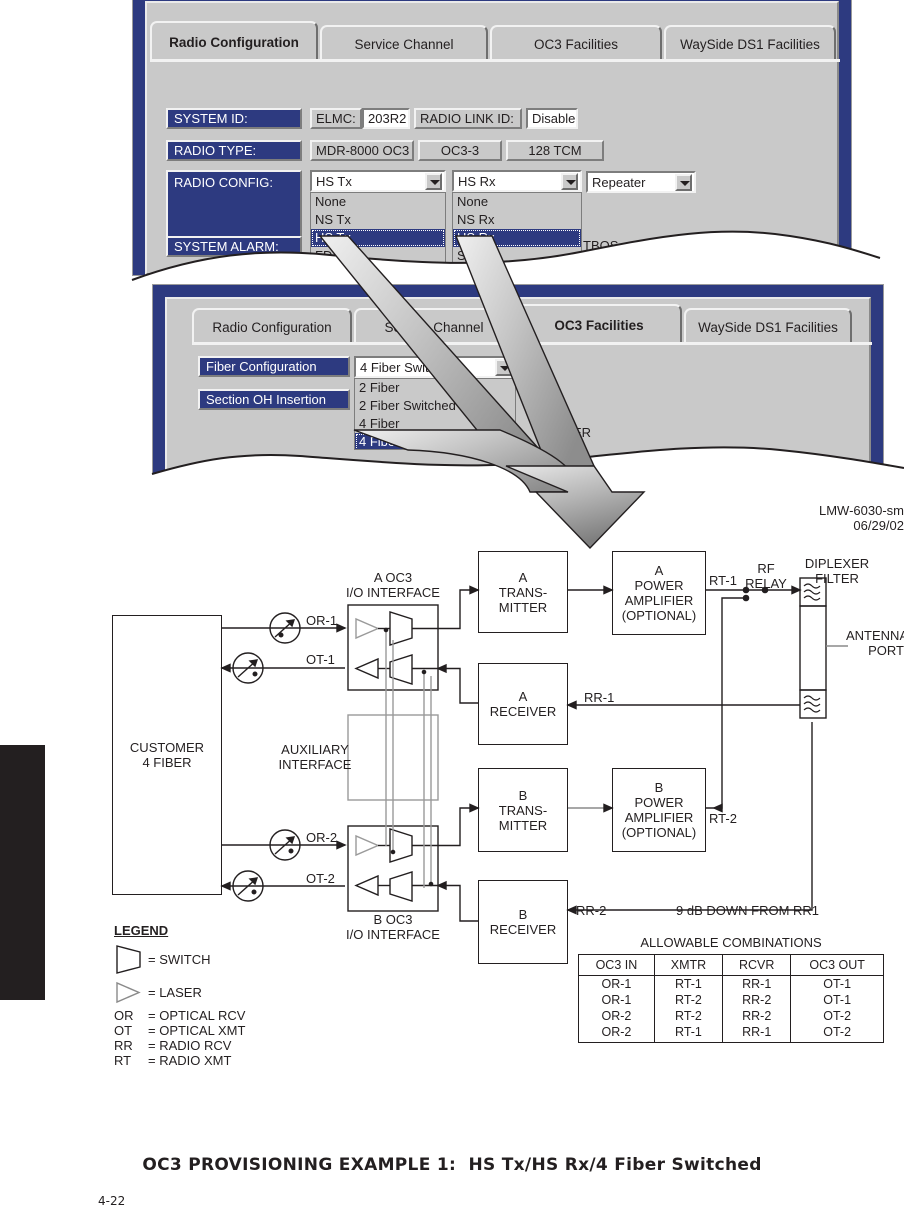 The width and height of the screenshot is (904, 1210). I want to click on legend-abbr-or-text: = OPTICAL RCV, so click(196, 1015).